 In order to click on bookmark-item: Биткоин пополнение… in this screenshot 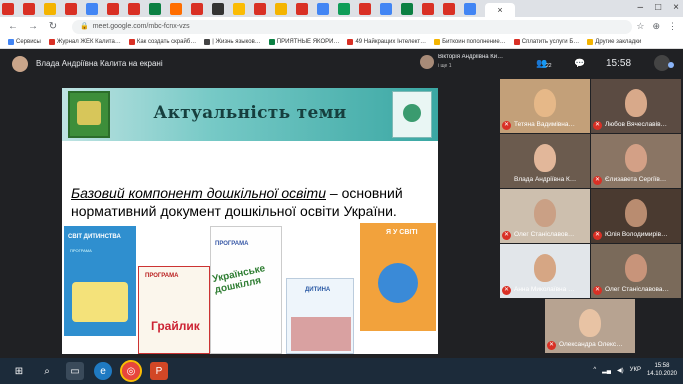, I will do `click(470, 42)`.